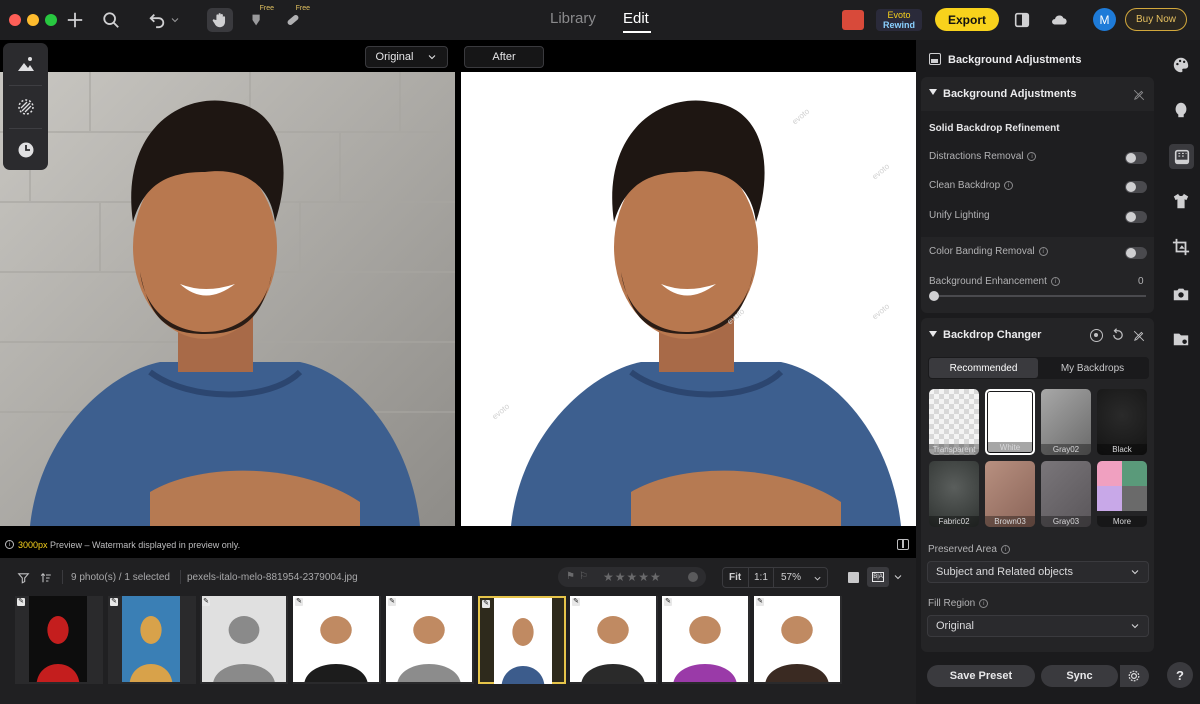 Image resolution: width=1200 pixels, height=704 pixels. Describe the element at coordinates (570, 576) in the screenshot. I see `flag-pick-icon: ⚑` at that location.